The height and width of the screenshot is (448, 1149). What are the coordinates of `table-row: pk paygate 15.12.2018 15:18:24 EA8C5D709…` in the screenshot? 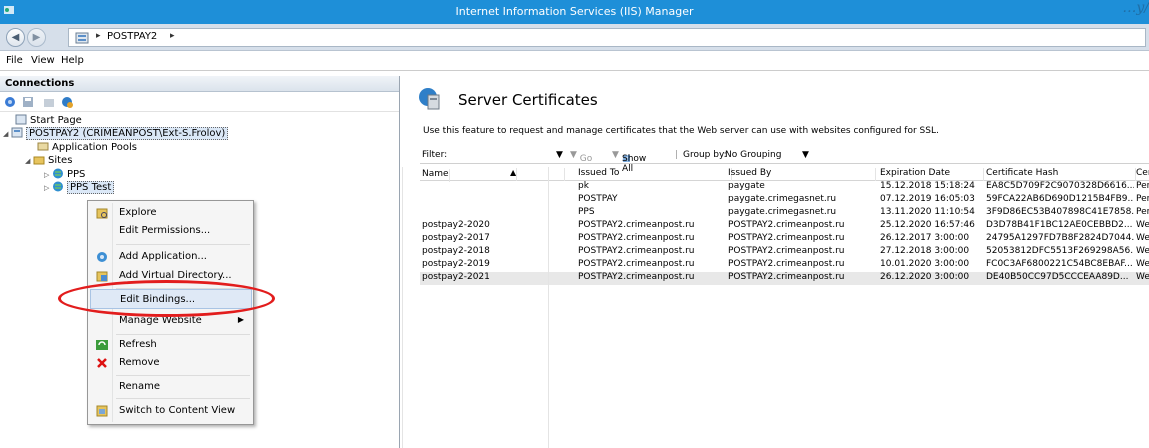 It's located at (784, 187).